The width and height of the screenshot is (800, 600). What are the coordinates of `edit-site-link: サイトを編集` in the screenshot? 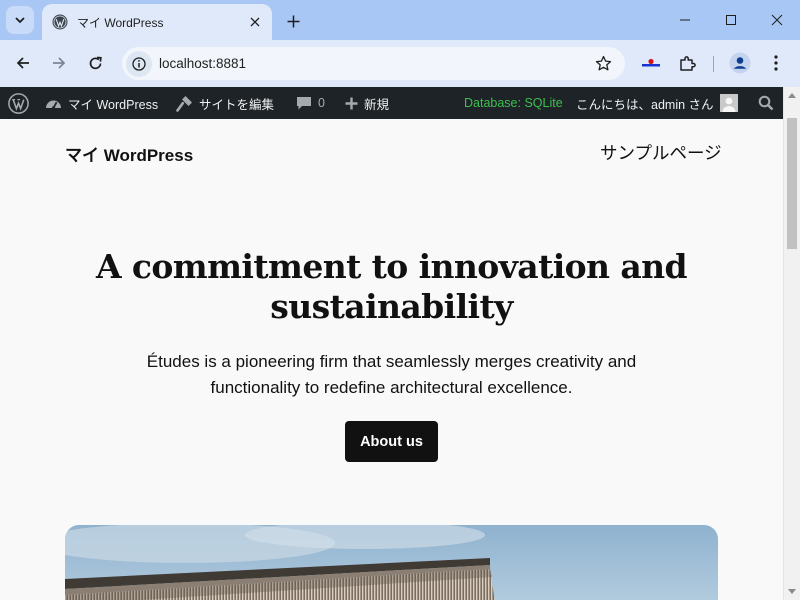 It's located at (225, 103).